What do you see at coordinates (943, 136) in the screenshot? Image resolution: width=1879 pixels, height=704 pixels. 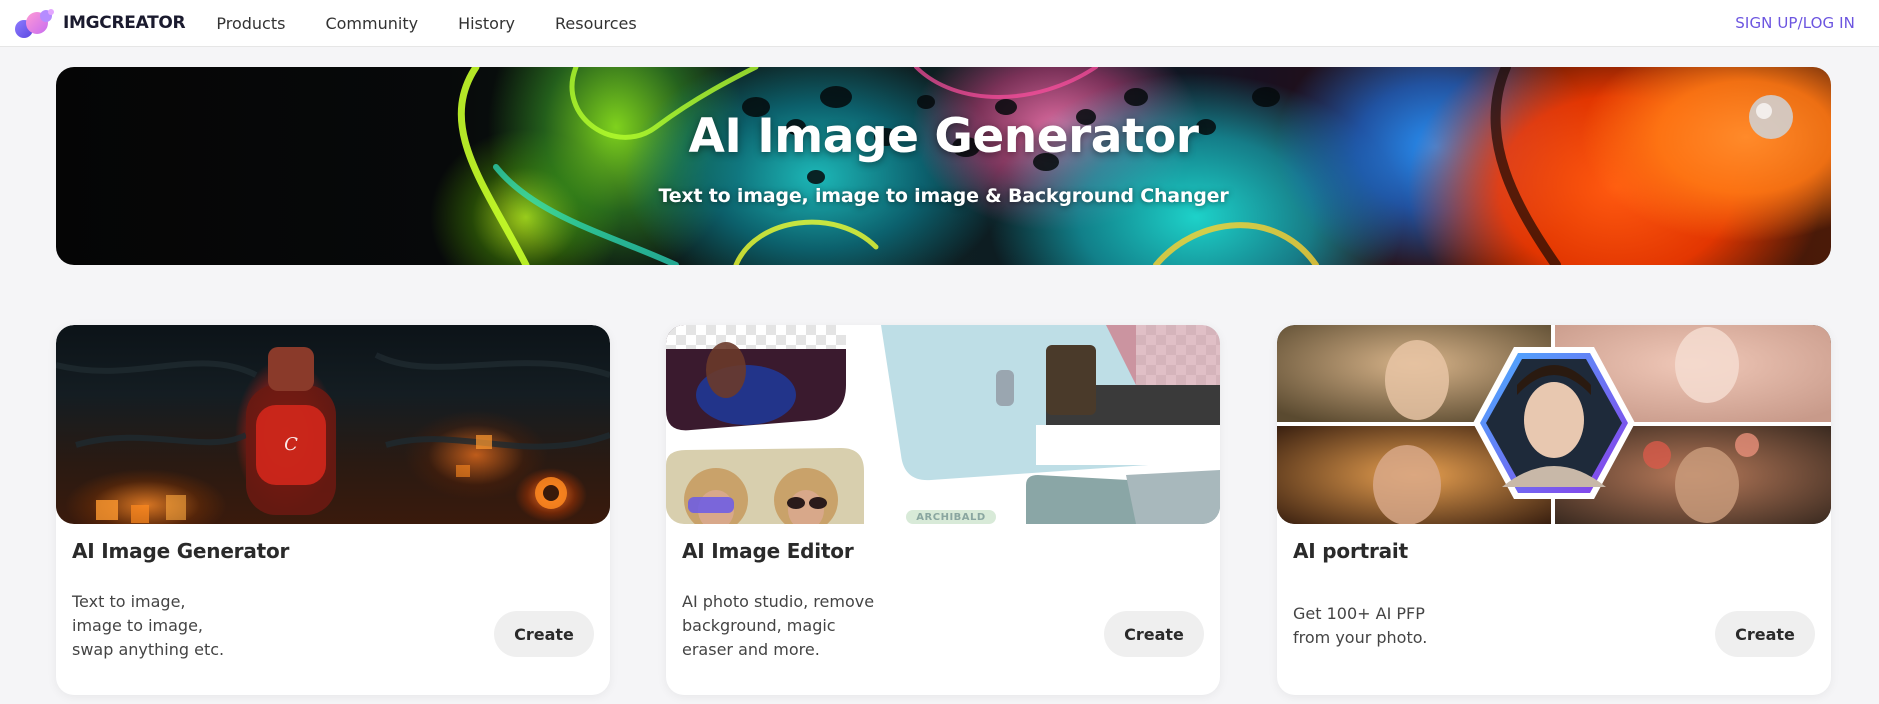 I see `hero-title: AI Image Generator` at bounding box center [943, 136].